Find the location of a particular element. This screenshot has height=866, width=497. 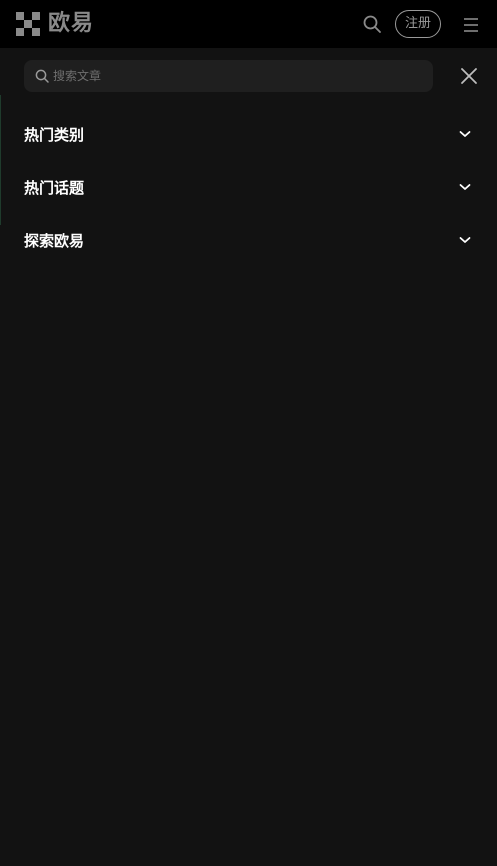

article-search-box is located at coordinates (228, 76).